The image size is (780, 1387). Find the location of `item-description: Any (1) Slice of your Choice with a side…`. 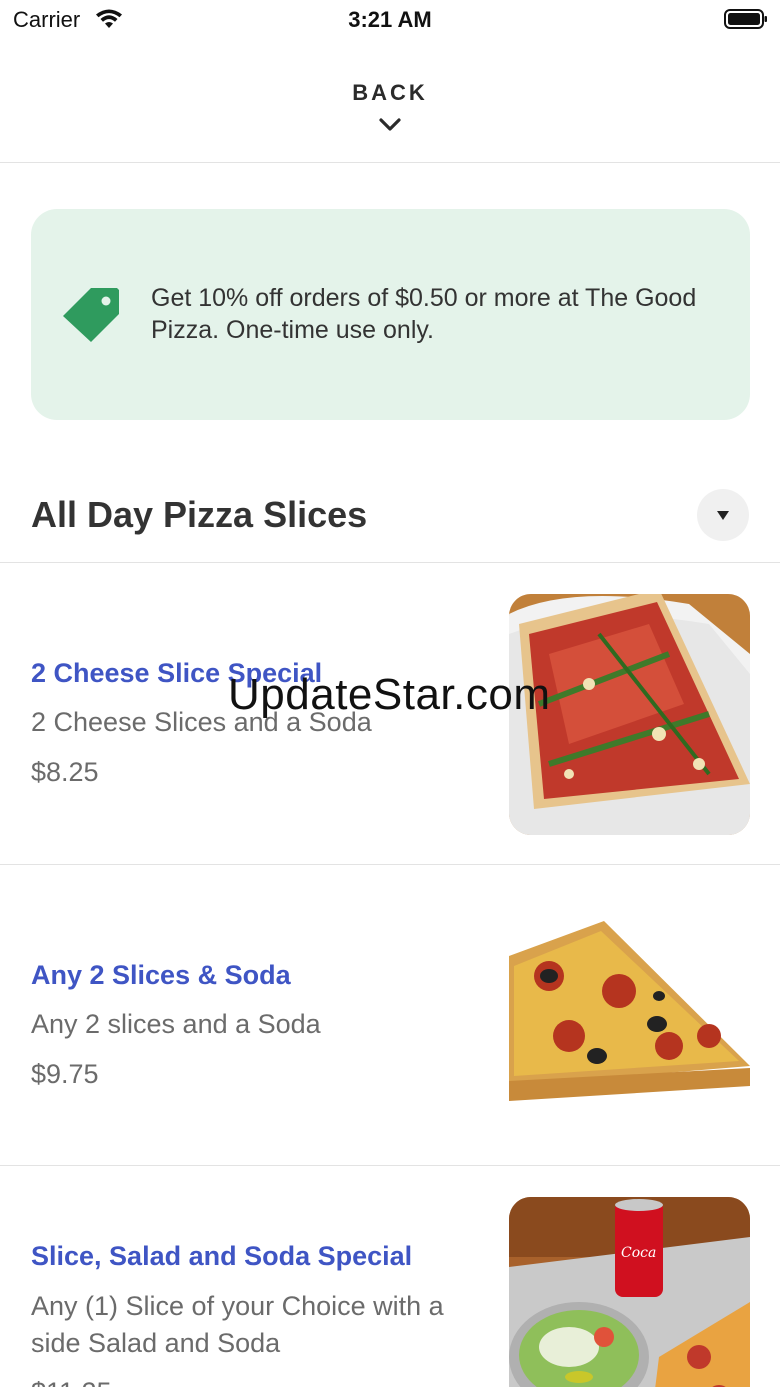

item-description: Any (1) Slice of your Choice with a side… is located at coordinates (237, 1324).